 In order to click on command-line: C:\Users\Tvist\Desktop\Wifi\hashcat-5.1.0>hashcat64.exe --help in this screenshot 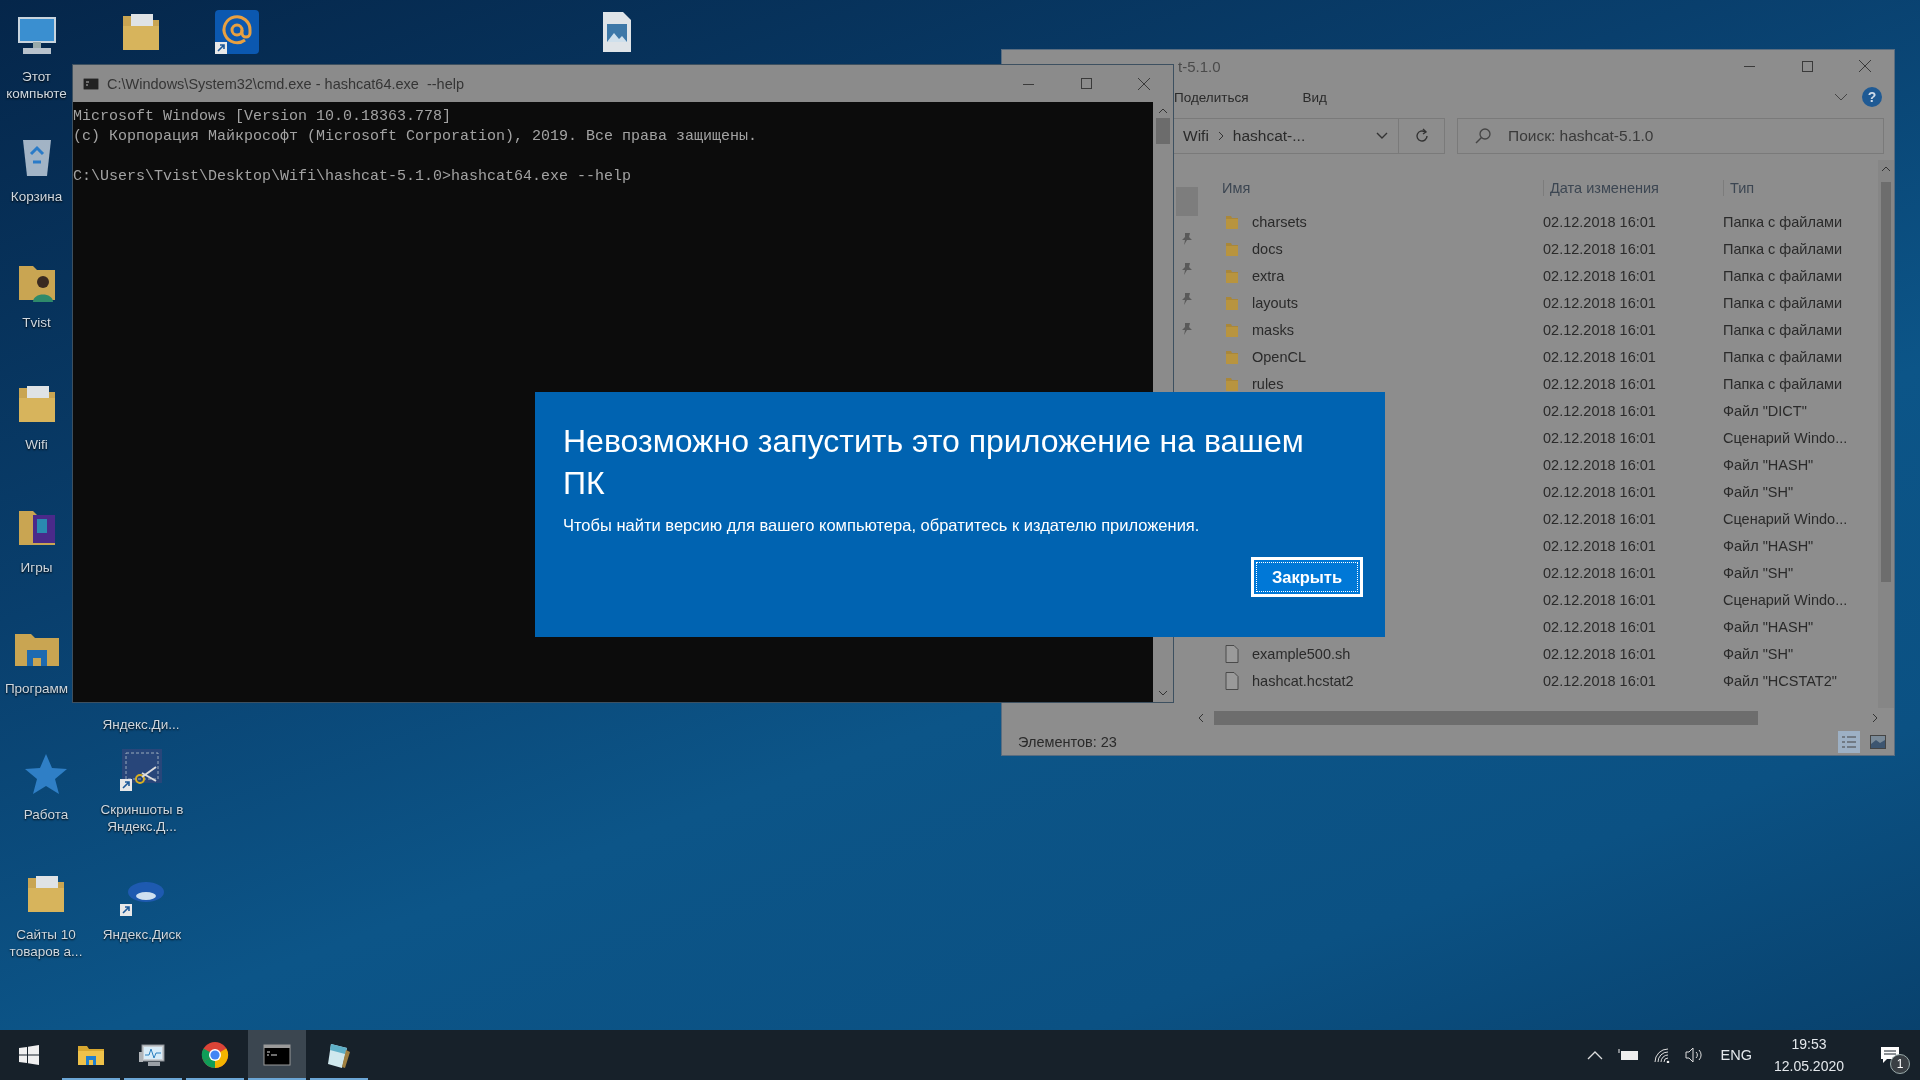, I will do `click(352, 176)`.